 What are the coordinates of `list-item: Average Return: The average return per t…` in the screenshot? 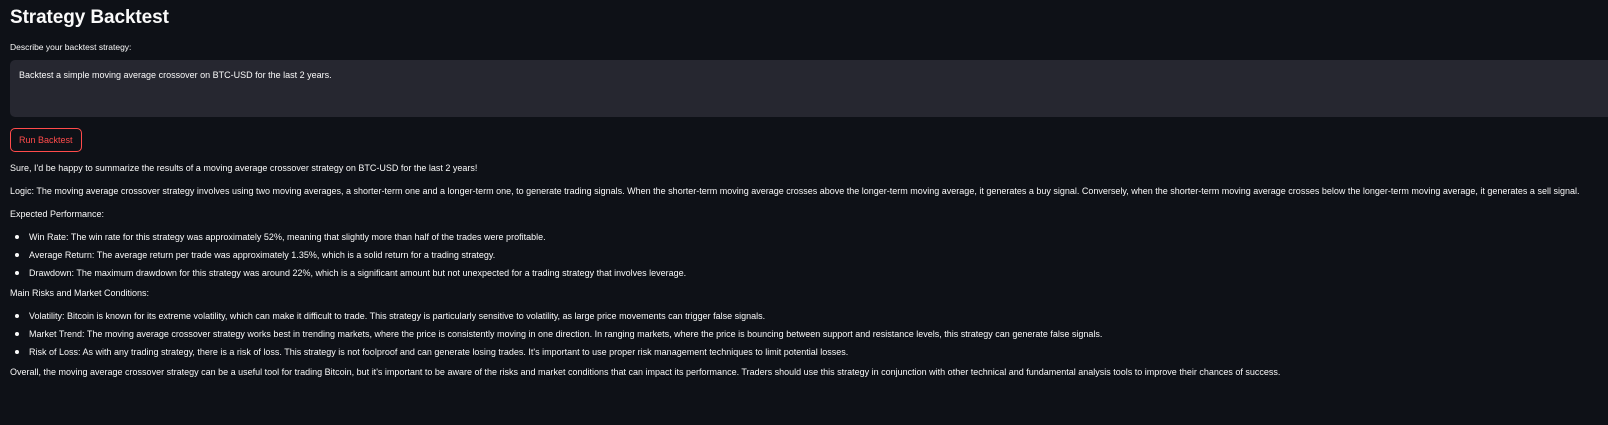 It's located at (805, 255).